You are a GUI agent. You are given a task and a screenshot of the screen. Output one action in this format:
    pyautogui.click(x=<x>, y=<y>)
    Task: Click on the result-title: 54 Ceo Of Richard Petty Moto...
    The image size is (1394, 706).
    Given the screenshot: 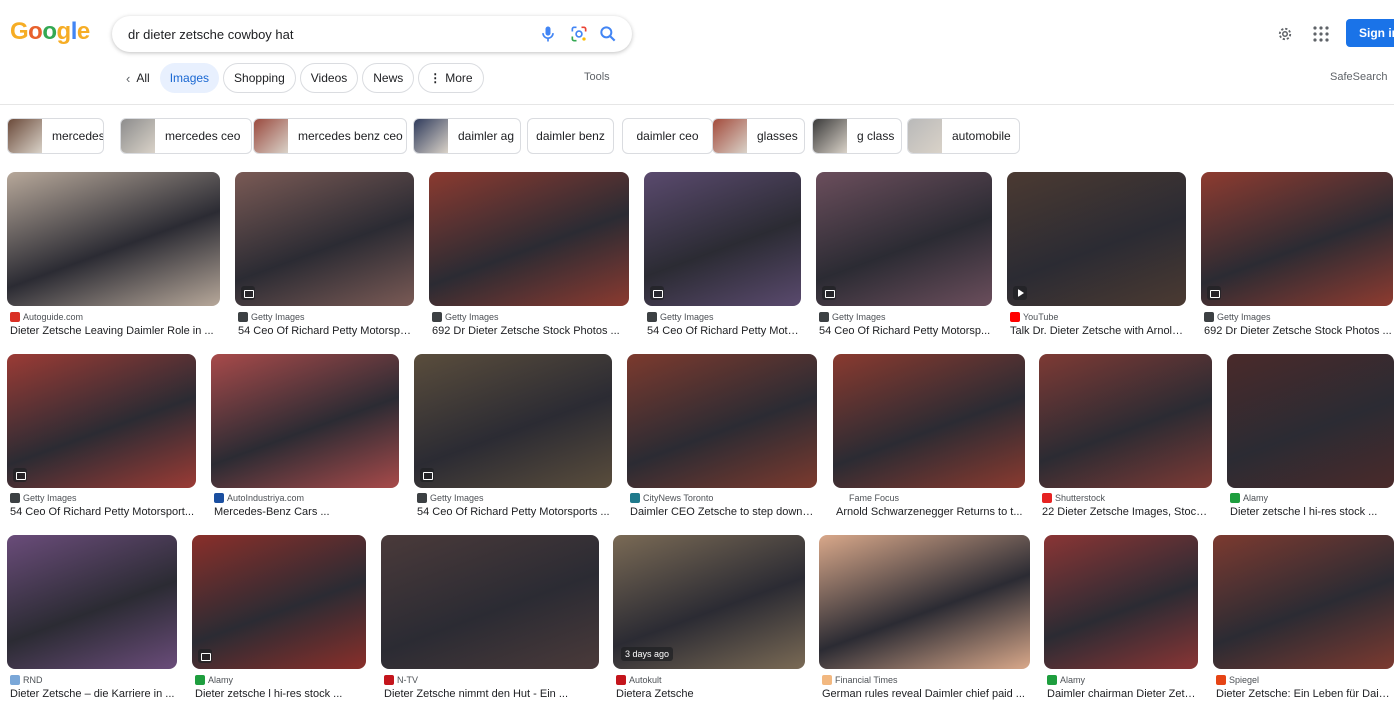 What is the action you would take?
    pyautogui.click(x=723, y=331)
    